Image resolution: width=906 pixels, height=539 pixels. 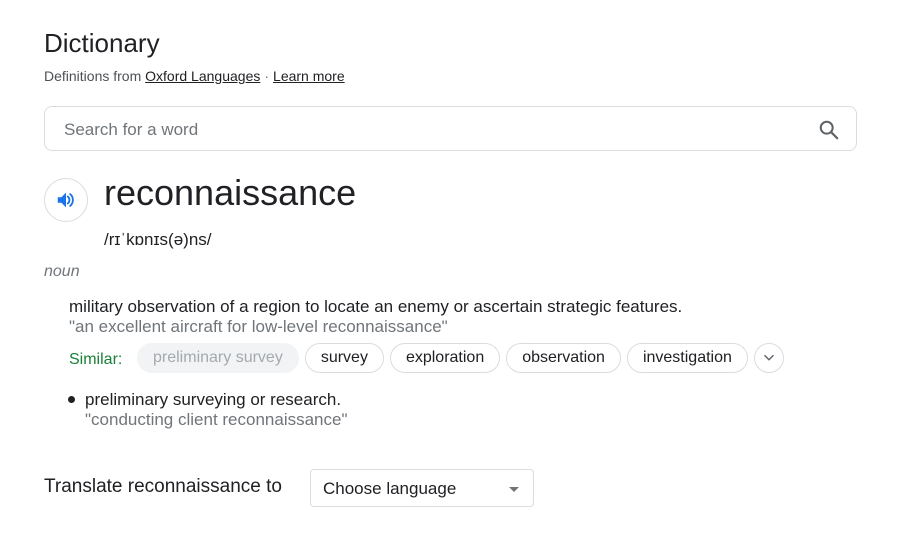 What do you see at coordinates (344, 358) in the screenshot?
I see `similar-chip-survey: survey` at bounding box center [344, 358].